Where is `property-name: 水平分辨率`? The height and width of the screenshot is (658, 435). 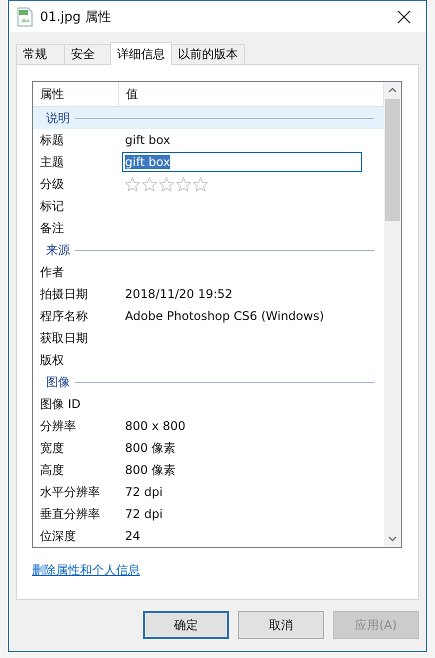 property-name: 水平分辨率 is located at coordinates (70, 492).